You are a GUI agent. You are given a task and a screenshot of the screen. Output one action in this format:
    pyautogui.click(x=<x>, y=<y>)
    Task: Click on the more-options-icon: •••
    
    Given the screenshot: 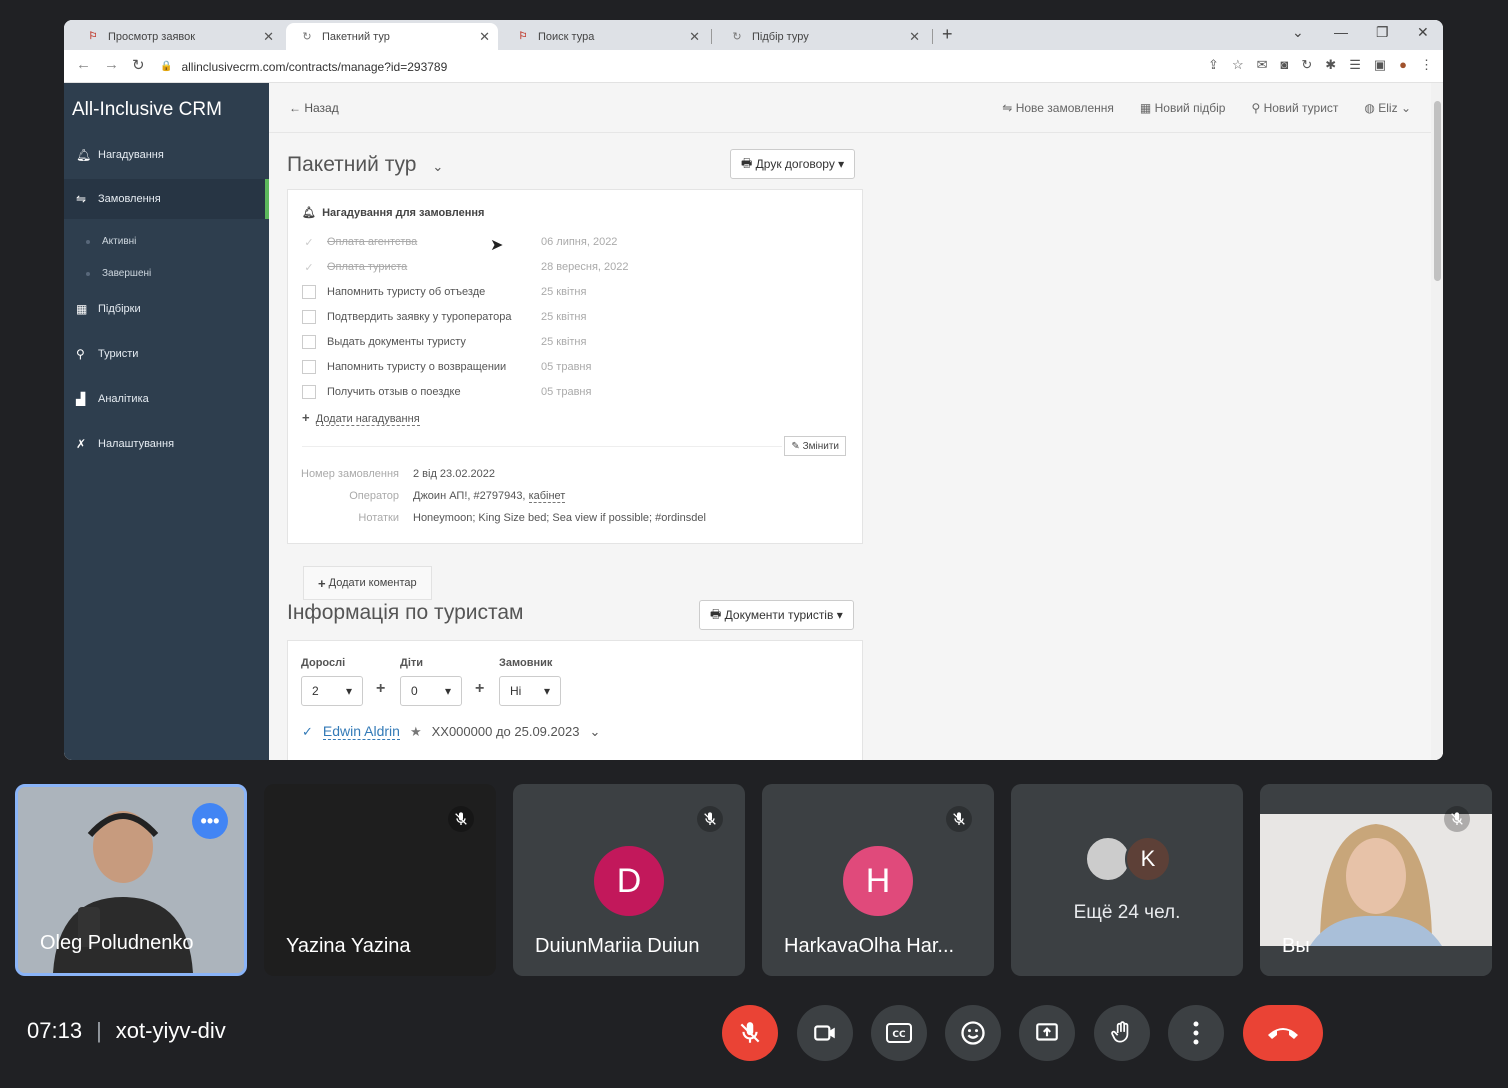 What is the action you would take?
    pyautogui.click(x=210, y=821)
    